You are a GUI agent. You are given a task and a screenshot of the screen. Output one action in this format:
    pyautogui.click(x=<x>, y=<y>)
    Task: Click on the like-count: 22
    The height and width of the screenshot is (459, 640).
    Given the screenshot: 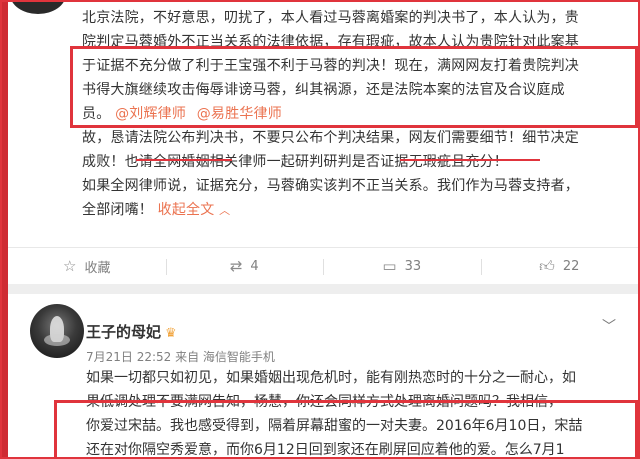 What is the action you would take?
    pyautogui.click(x=571, y=266)
    